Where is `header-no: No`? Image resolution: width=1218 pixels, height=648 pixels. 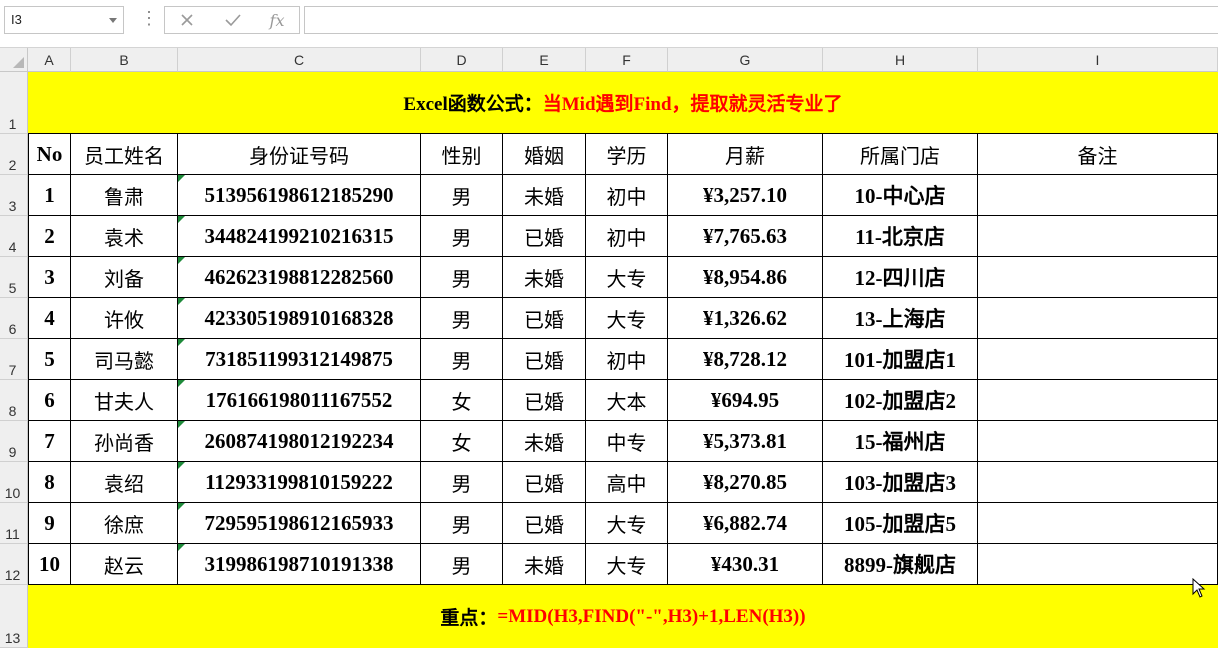
header-no: No is located at coordinates (49, 154).